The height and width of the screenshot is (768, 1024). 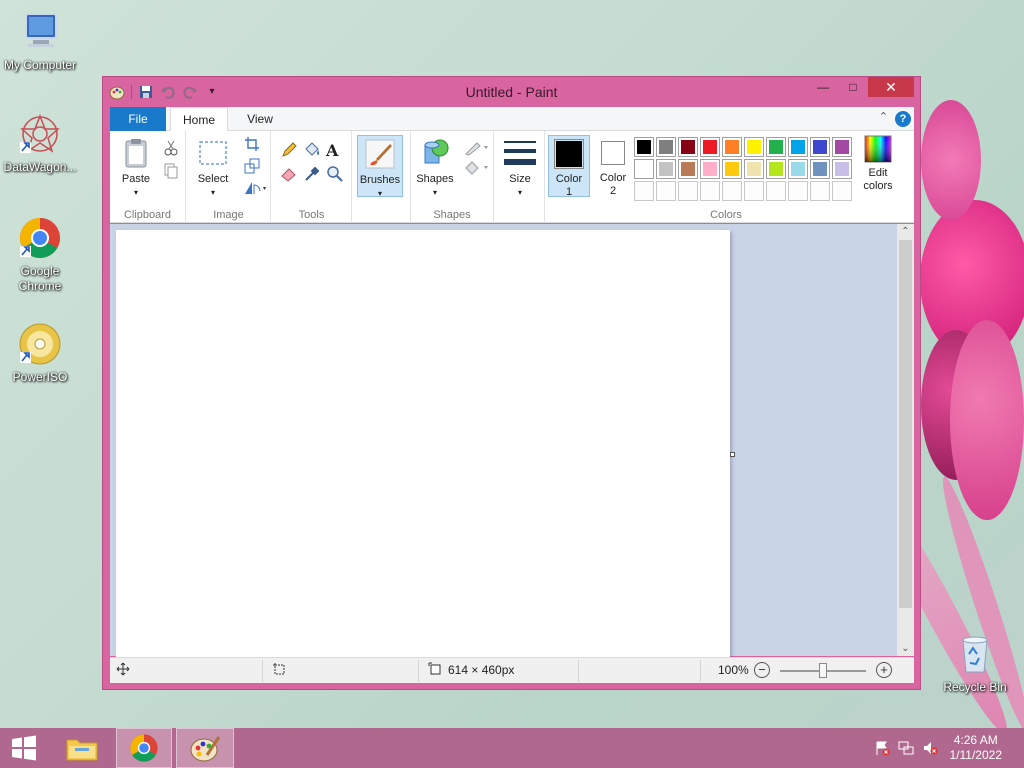 What do you see at coordinates (171, 148) in the screenshot?
I see `cut-icon` at bounding box center [171, 148].